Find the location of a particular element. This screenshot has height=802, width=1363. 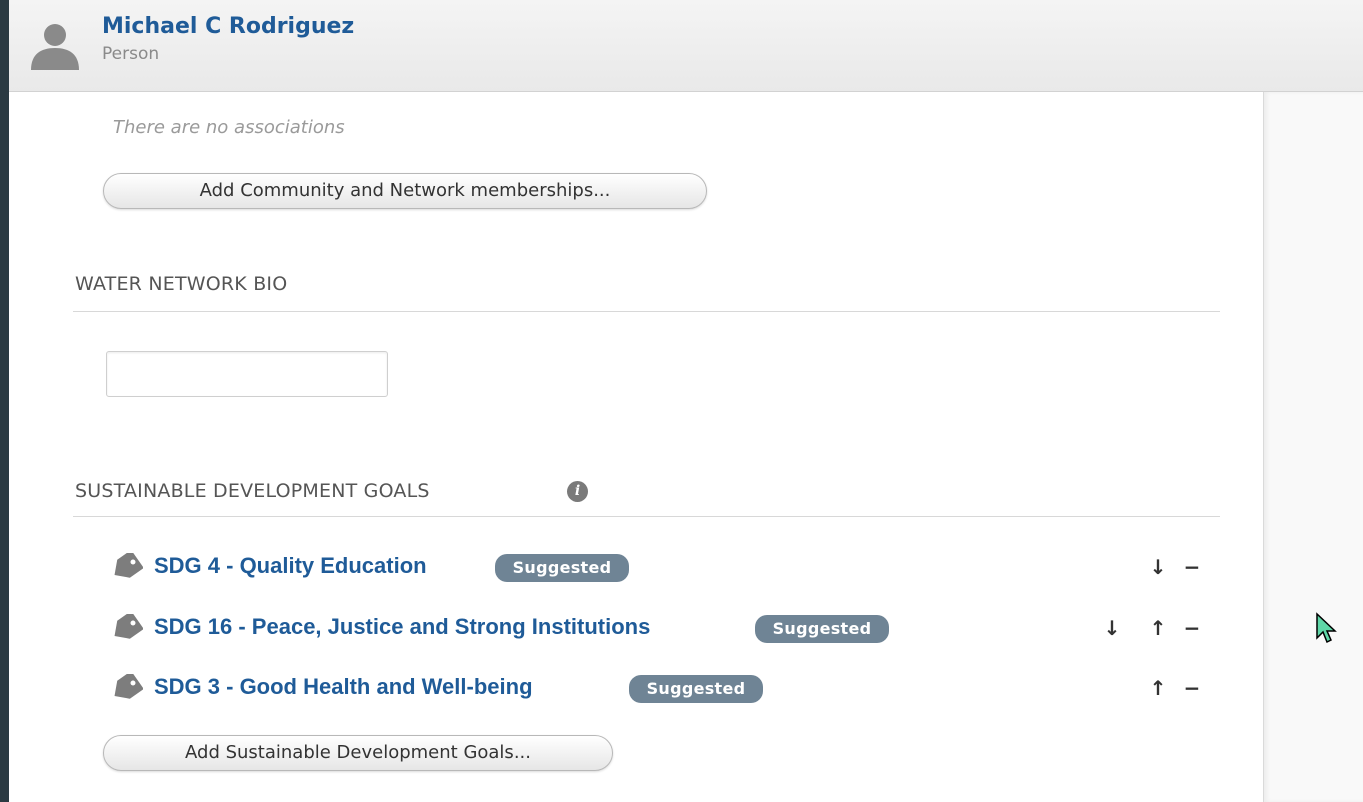

sdg-link: SDG 4 - Quality Education is located at coordinates (290, 566).